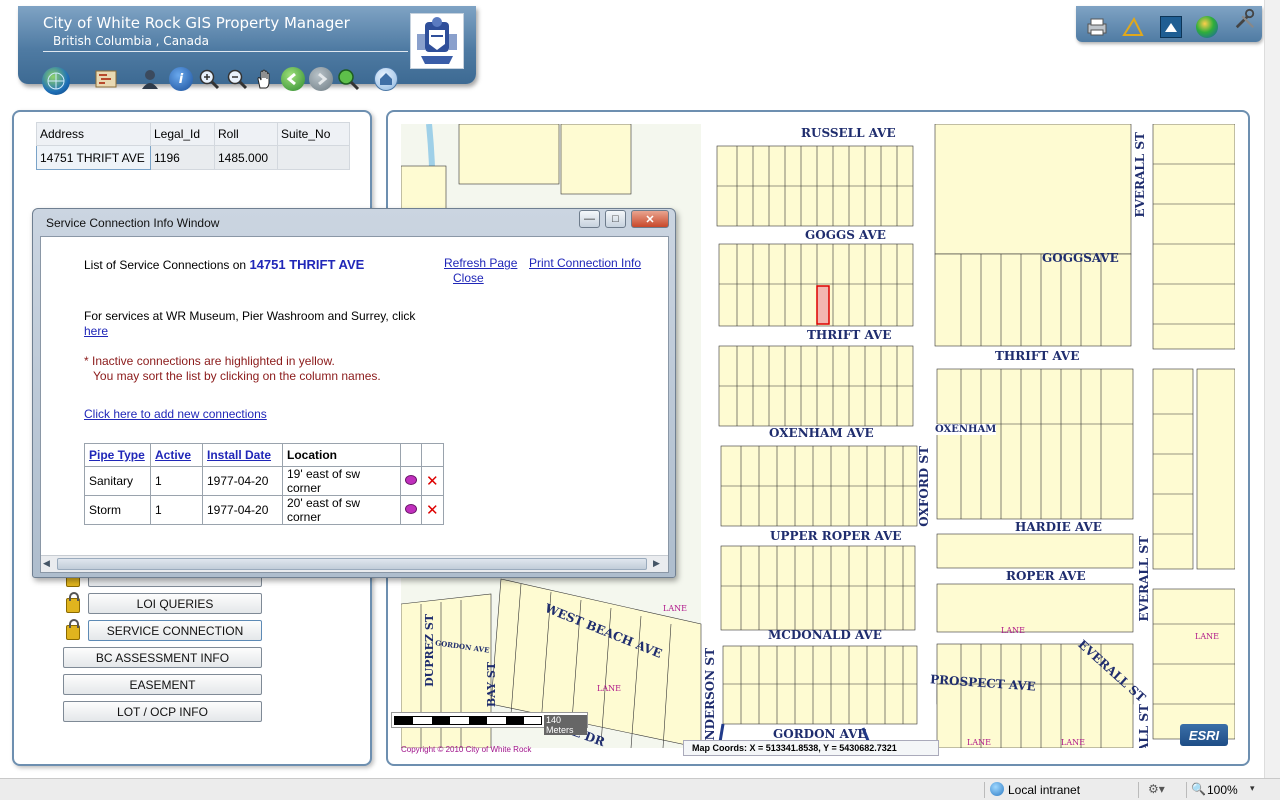  What do you see at coordinates (175, 630) in the screenshot?
I see `service-connection-button: SERVICE CONNECTION` at bounding box center [175, 630].